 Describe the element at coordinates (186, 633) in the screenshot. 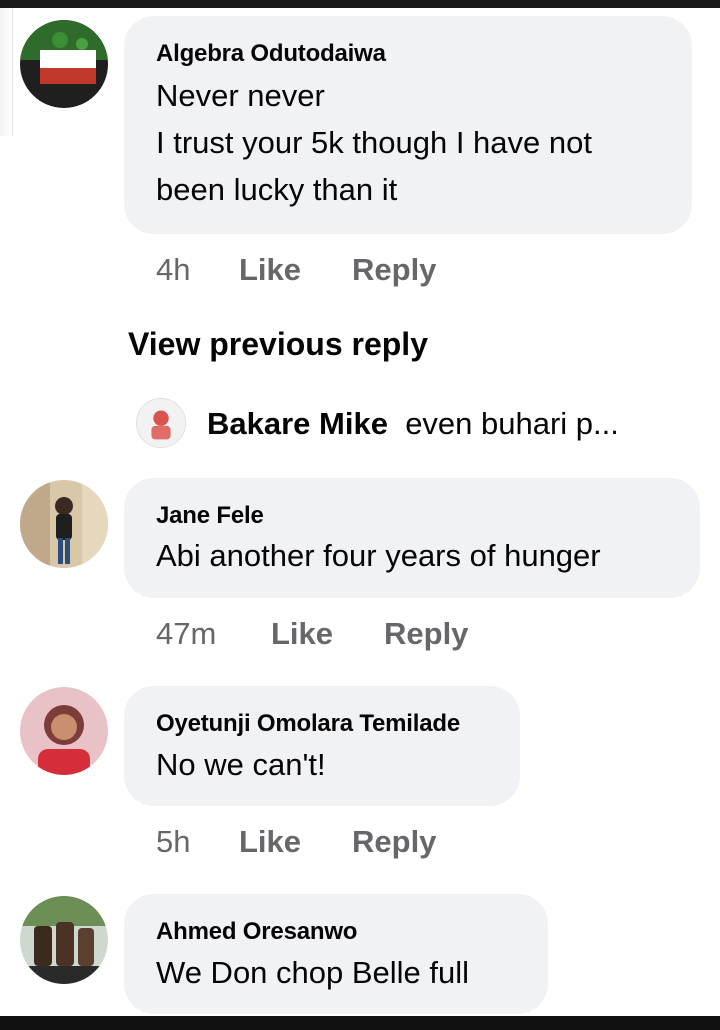

I see `comment-time: 47m` at that location.